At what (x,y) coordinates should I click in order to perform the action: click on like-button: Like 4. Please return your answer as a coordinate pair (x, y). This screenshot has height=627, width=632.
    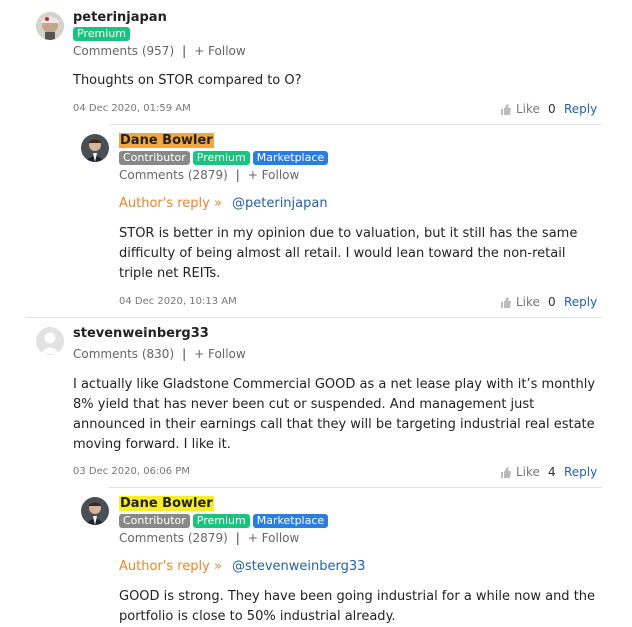
    Looking at the image, I should click on (528, 472).